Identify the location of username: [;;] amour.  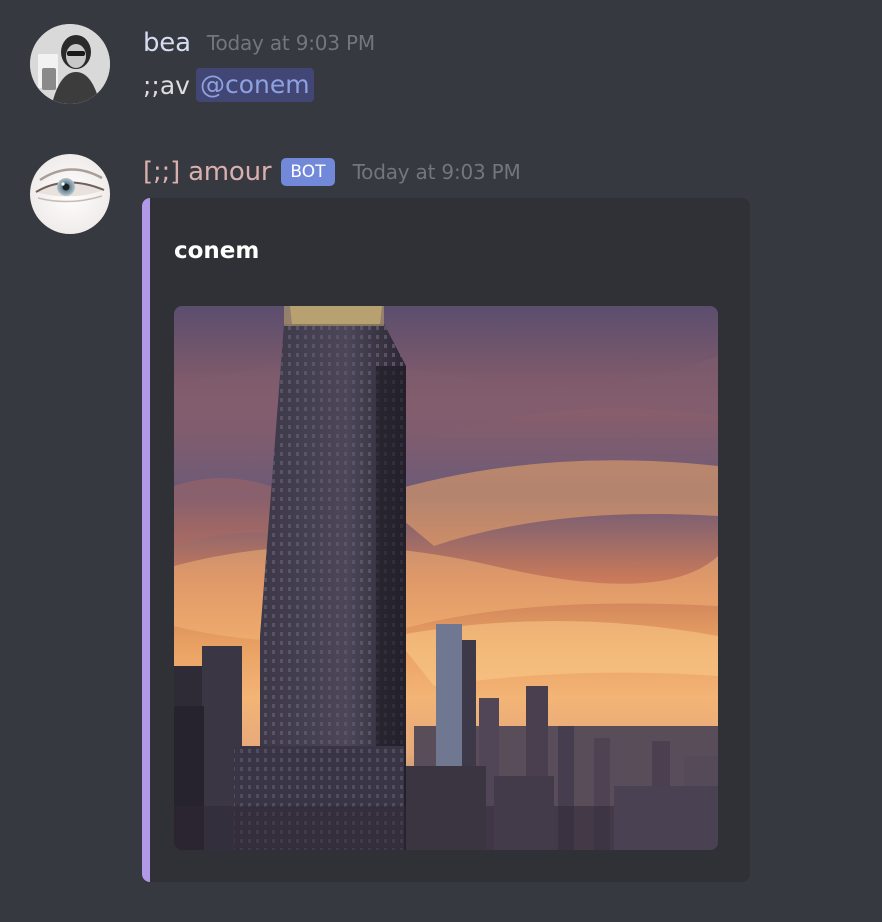
(207, 172).